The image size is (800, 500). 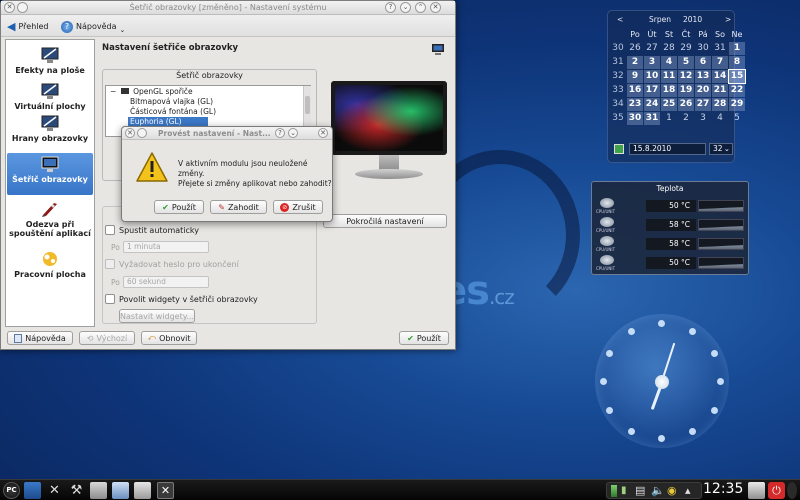 I want to click on calendar-year: 2010, so click(x=692, y=19).